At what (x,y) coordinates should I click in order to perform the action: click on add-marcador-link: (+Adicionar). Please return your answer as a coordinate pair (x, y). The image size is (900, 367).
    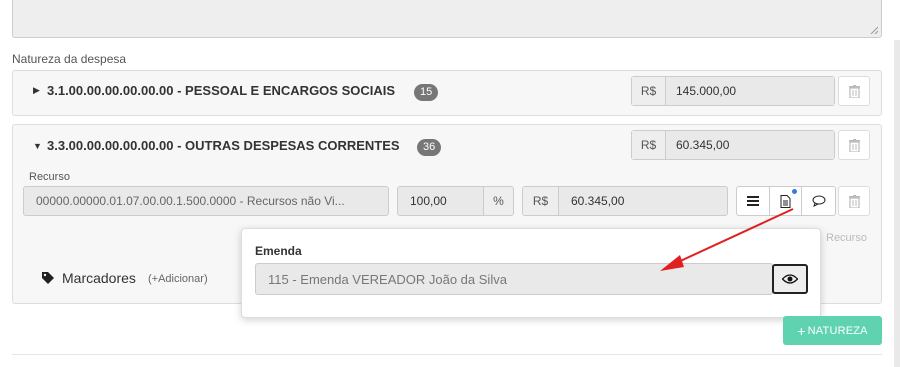
    Looking at the image, I should click on (178, 279).